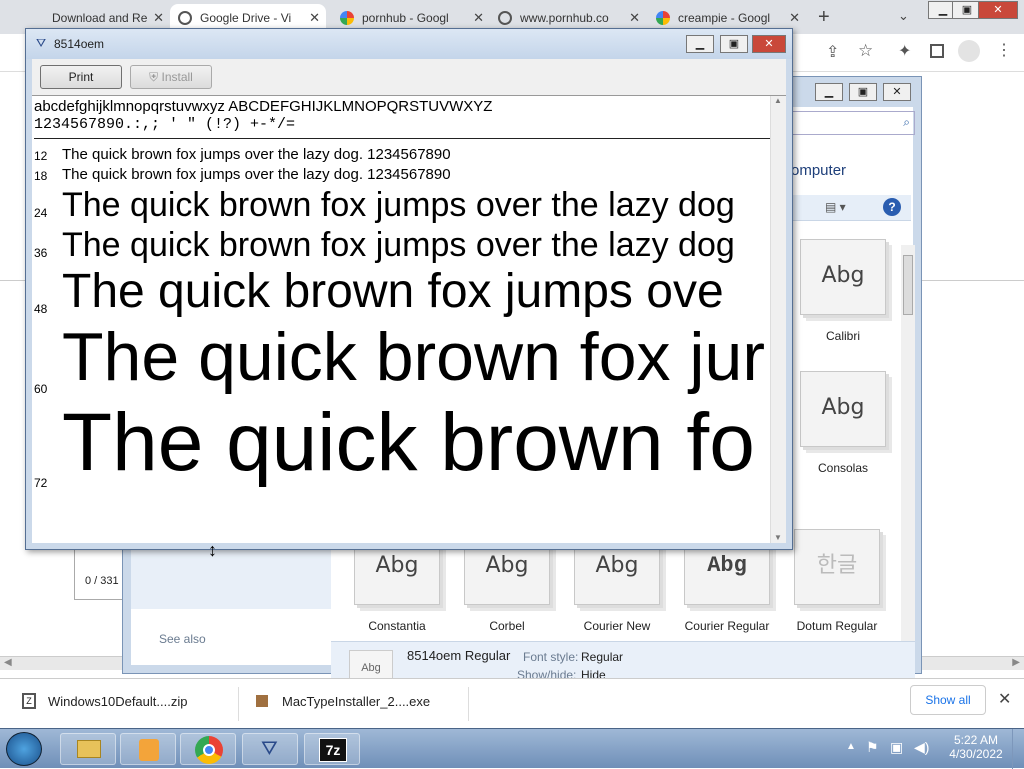 The width and height of the screenshot is (1024, 769). I want to click on volume-icon: ◀), so click(921, 747).